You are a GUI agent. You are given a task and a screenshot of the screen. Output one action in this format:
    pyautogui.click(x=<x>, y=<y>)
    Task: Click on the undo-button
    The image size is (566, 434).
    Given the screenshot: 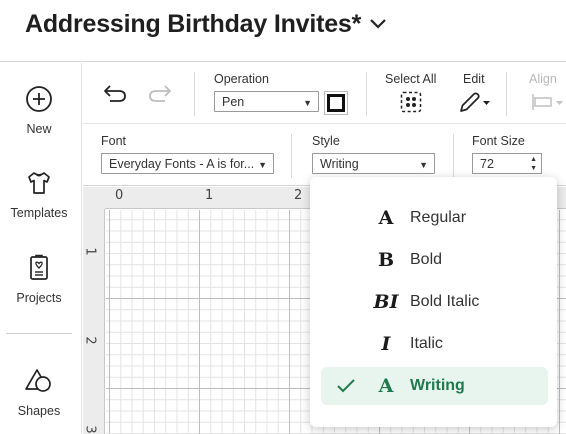 What is the action you would take?
    pyautogui.click(x=115, y=95)
    